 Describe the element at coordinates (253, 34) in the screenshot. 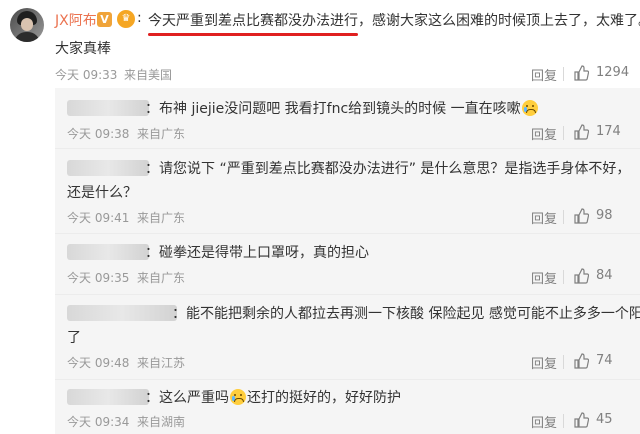

I see `highlight-underline` at that location.